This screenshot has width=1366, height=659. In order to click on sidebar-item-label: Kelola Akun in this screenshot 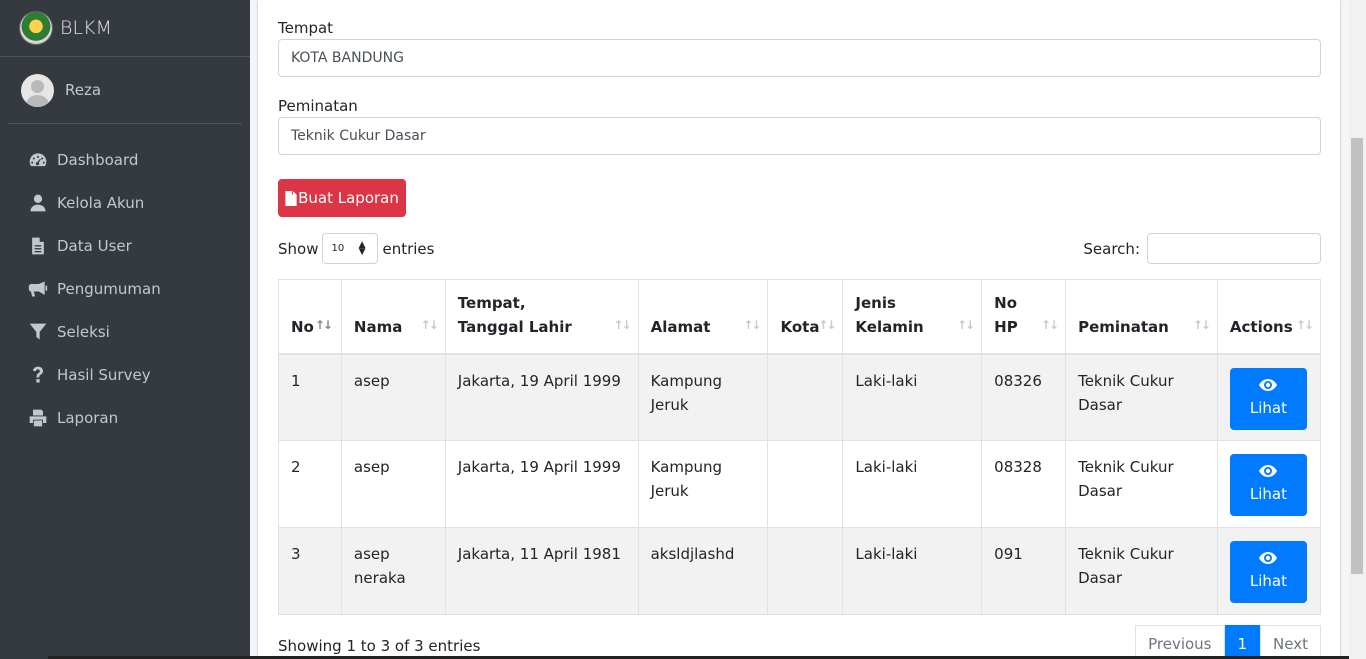, I will do `click(101, 202)`.